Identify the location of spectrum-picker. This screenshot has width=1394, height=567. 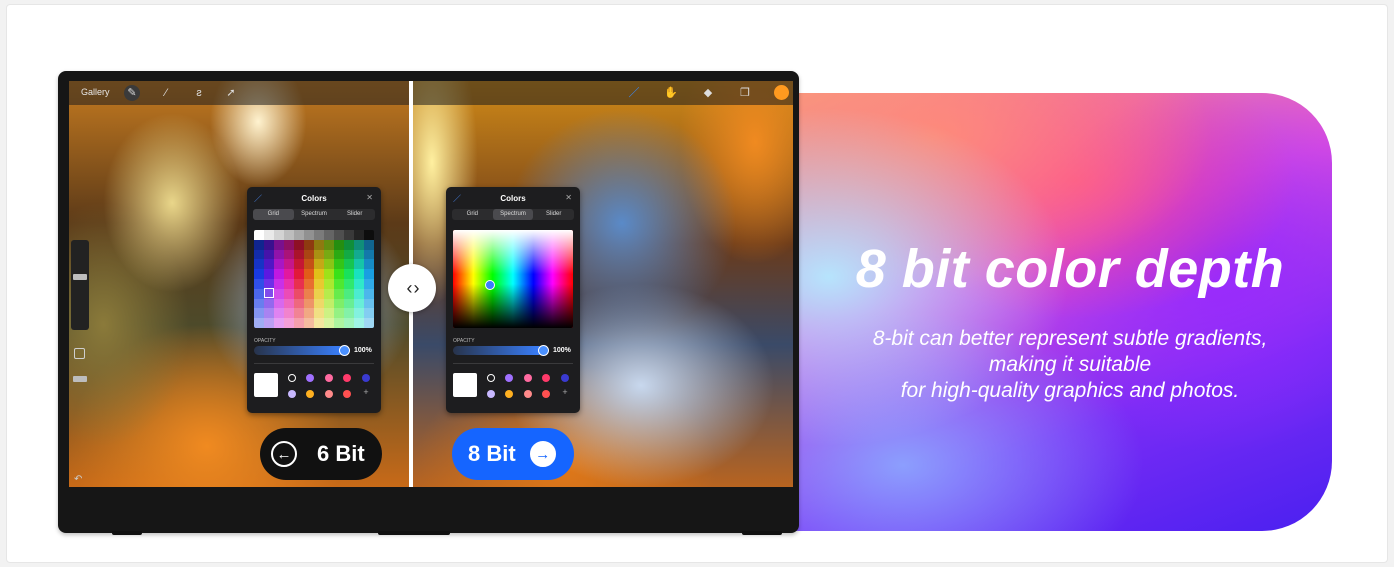
(490, 285).